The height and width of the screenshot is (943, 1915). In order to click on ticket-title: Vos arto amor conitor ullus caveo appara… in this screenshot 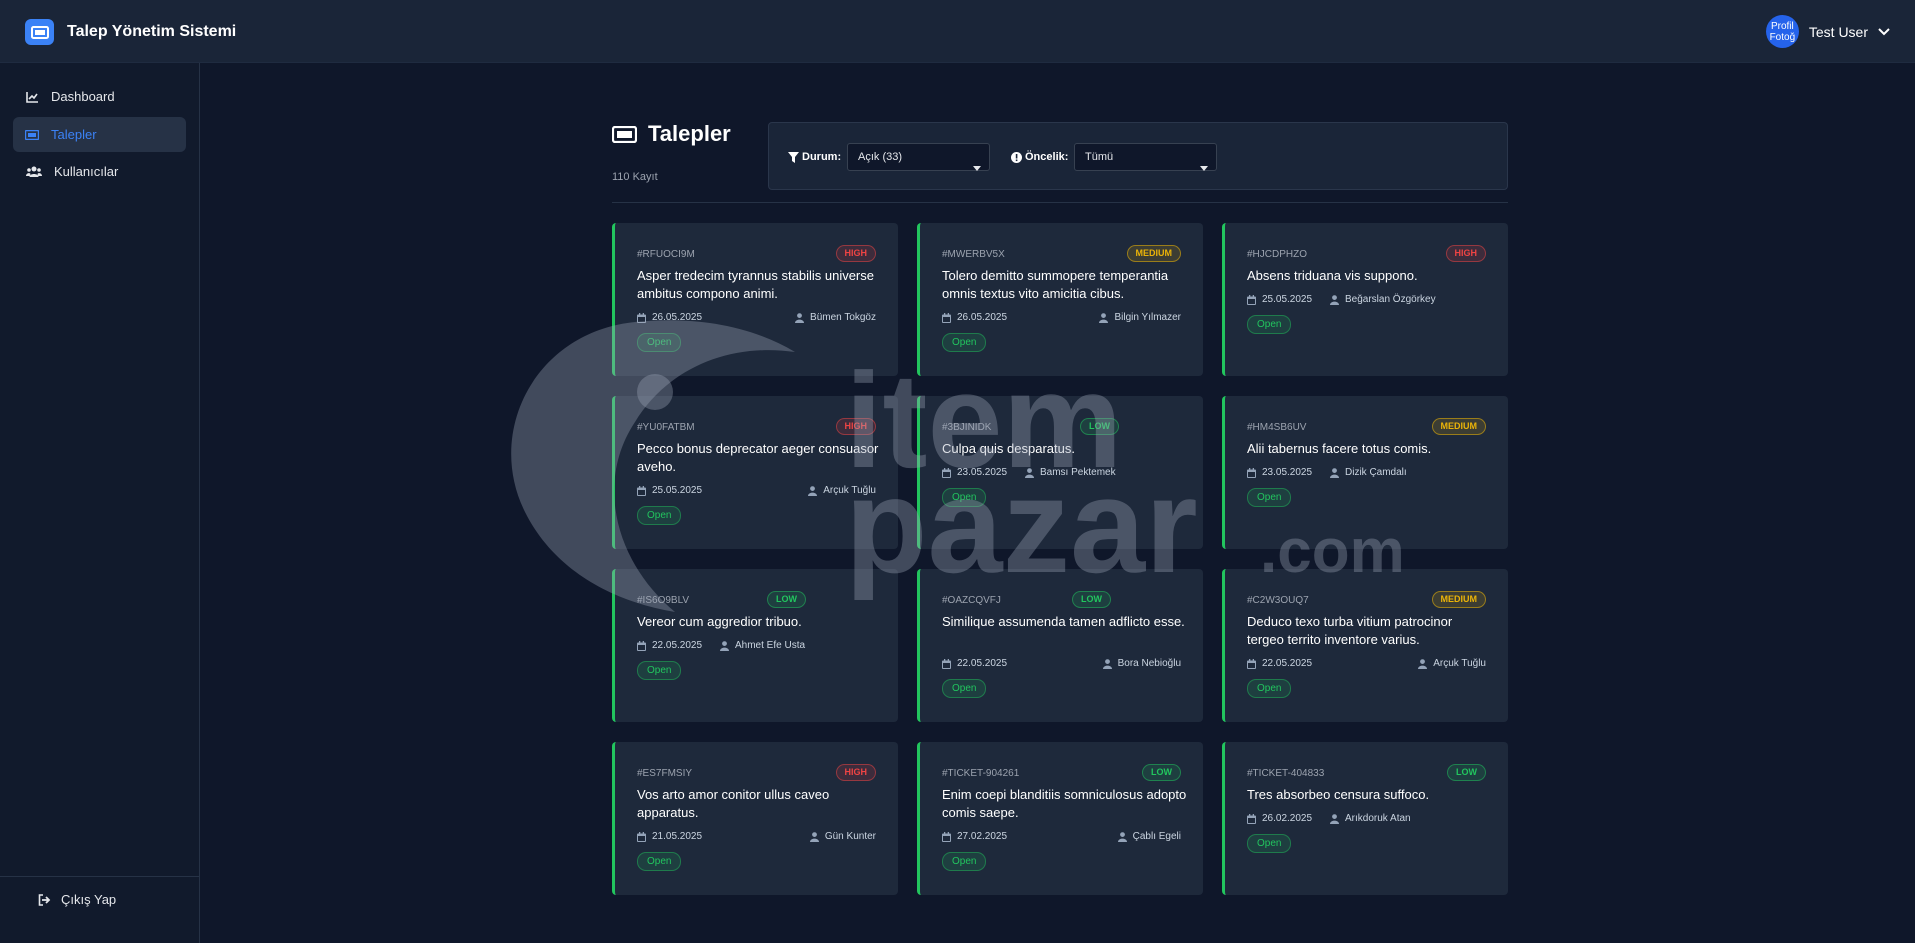, I will do `click(759, 804)`.